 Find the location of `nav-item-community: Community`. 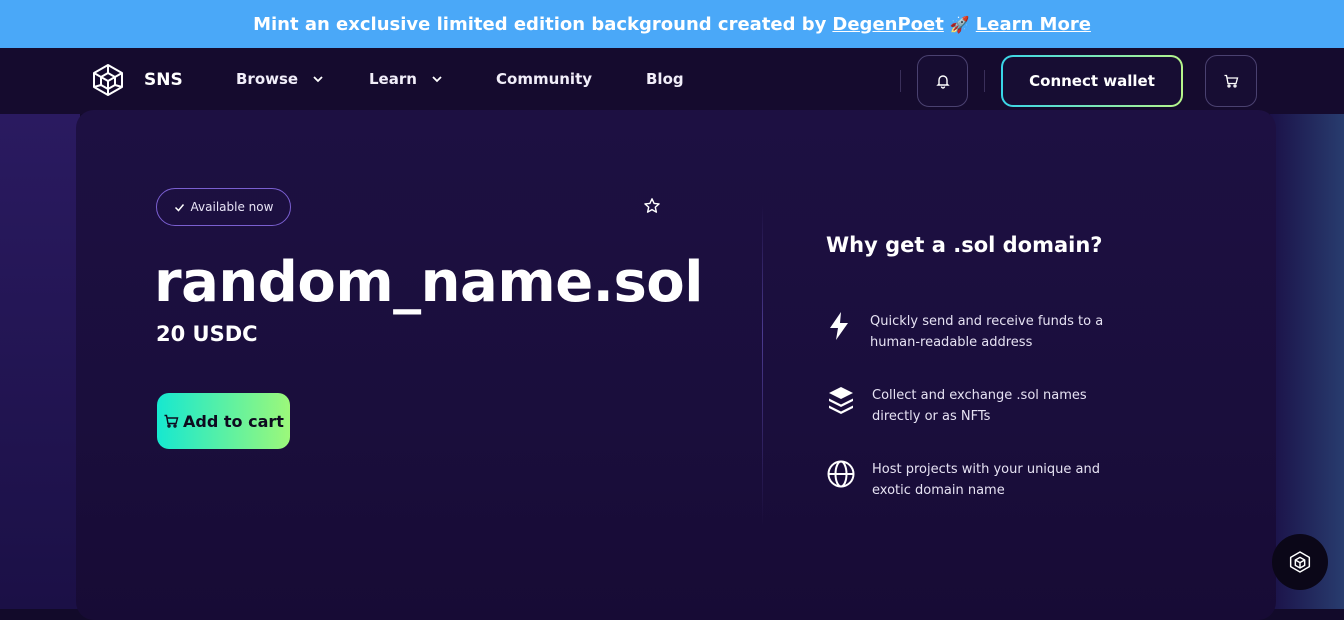

nav-item-community: Community is located at coordinates (544, 79).